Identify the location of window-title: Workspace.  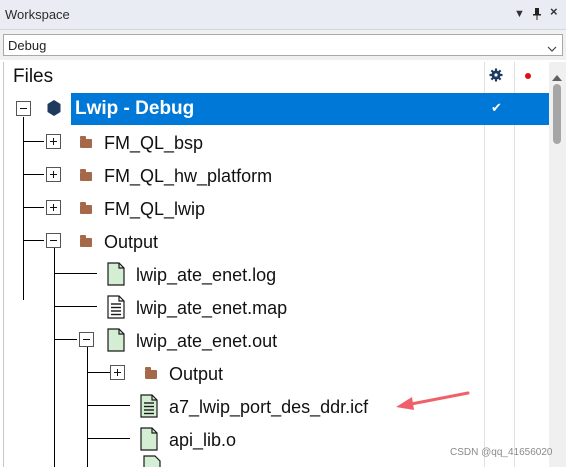
(37, 14).